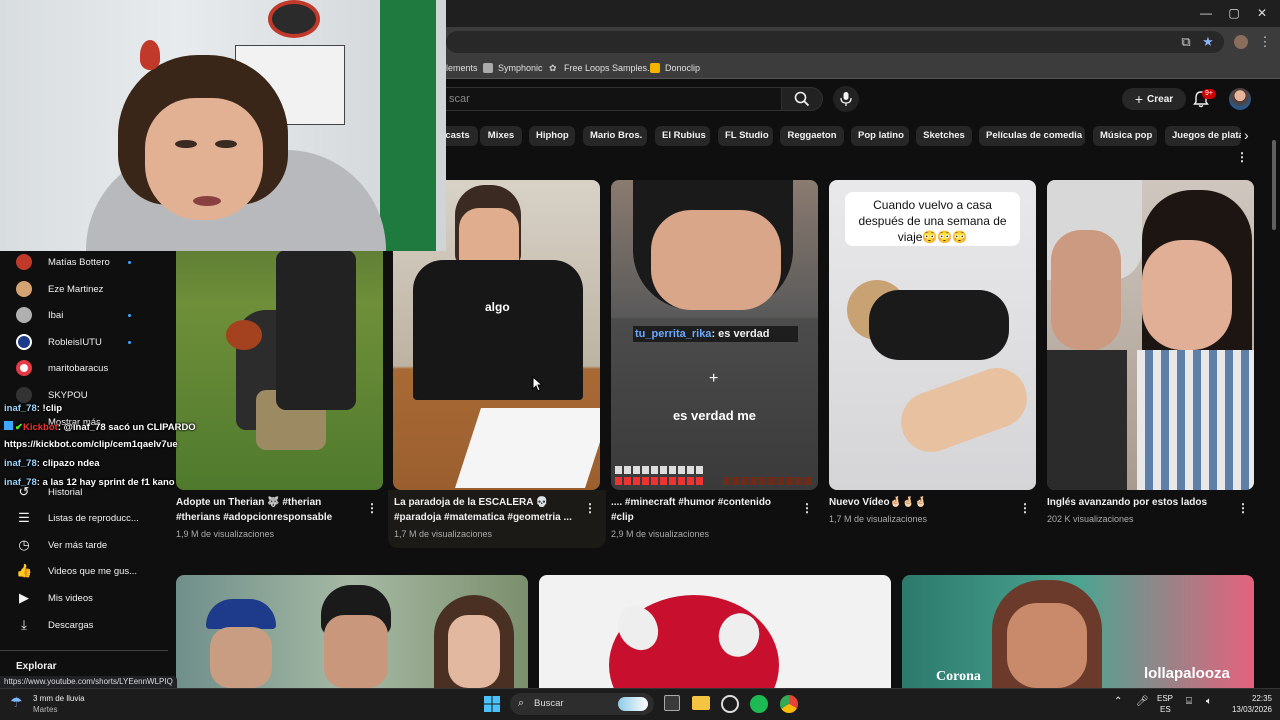 This screenshot has width=1280, height=720. I want to click on chip-filter: Mario Bros., so click(615, 136).